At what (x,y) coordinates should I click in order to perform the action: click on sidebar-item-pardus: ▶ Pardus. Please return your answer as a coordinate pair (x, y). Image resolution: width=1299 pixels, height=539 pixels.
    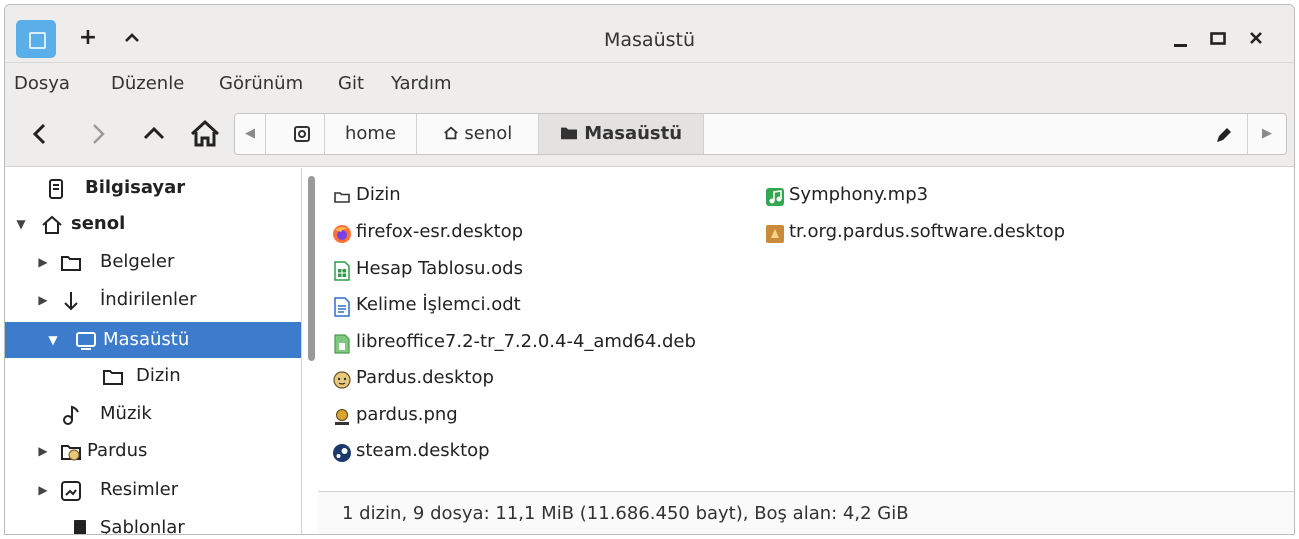
    Looking at the image, I should click on (153, 451).